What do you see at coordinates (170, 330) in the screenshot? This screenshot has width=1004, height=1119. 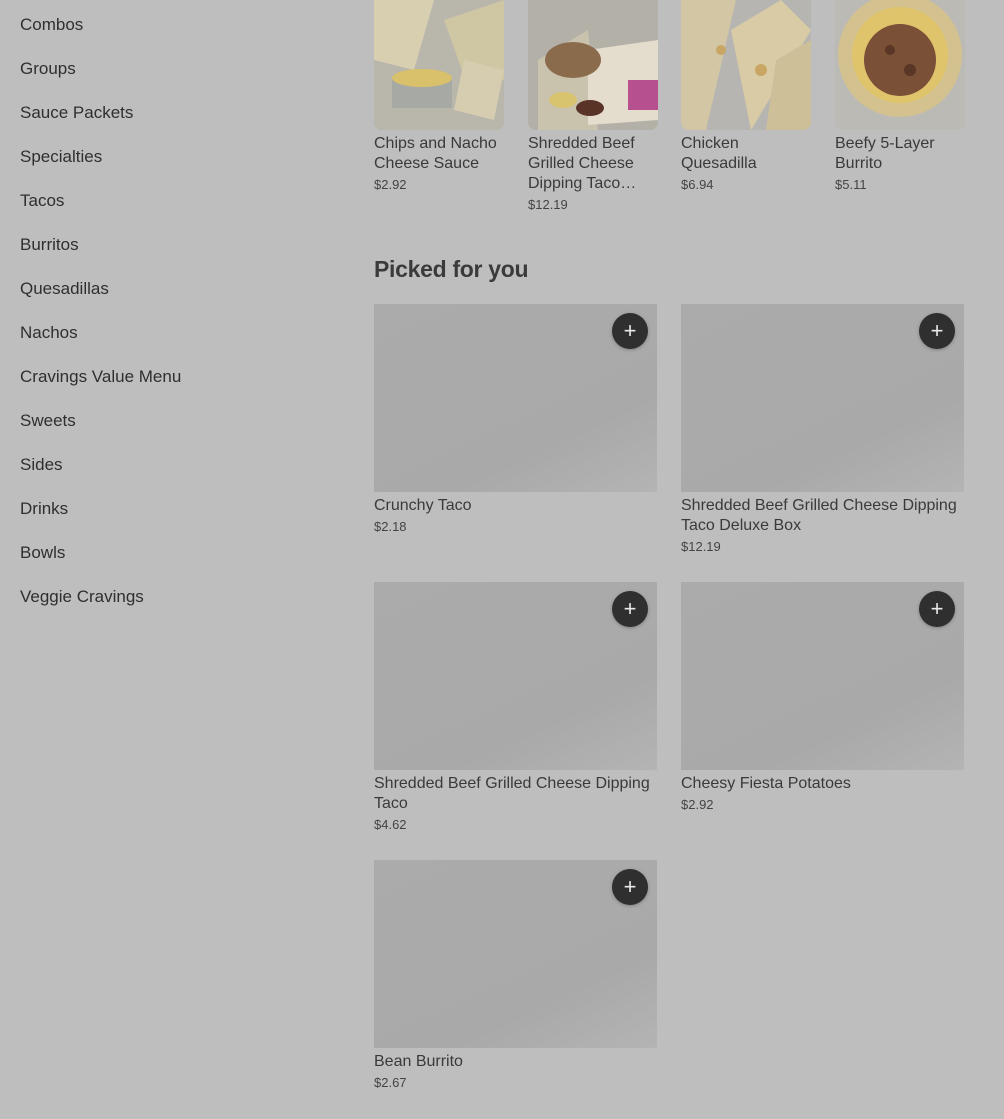 I see `sidebar-item-nachos: Nachos` at bounding box center [170, 330].